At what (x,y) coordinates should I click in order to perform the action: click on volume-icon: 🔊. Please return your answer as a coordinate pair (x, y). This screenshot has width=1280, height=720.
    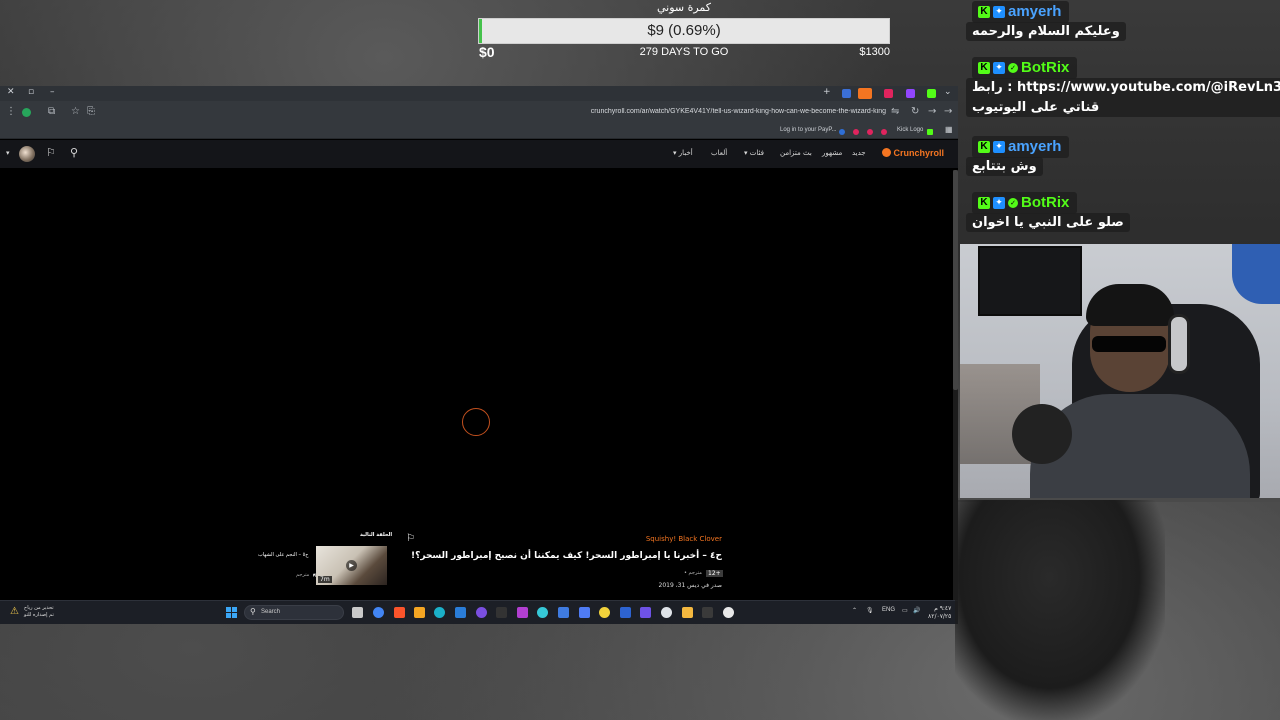
    Looking at the image, I should click on (916, 610).